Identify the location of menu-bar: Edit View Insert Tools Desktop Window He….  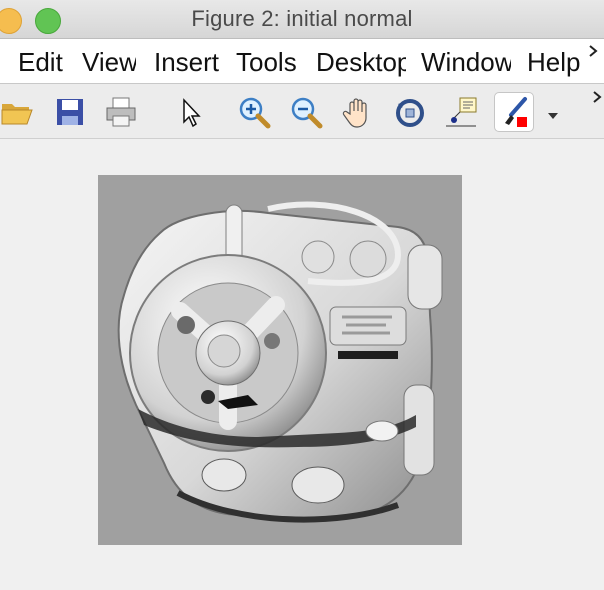
(302, 61).